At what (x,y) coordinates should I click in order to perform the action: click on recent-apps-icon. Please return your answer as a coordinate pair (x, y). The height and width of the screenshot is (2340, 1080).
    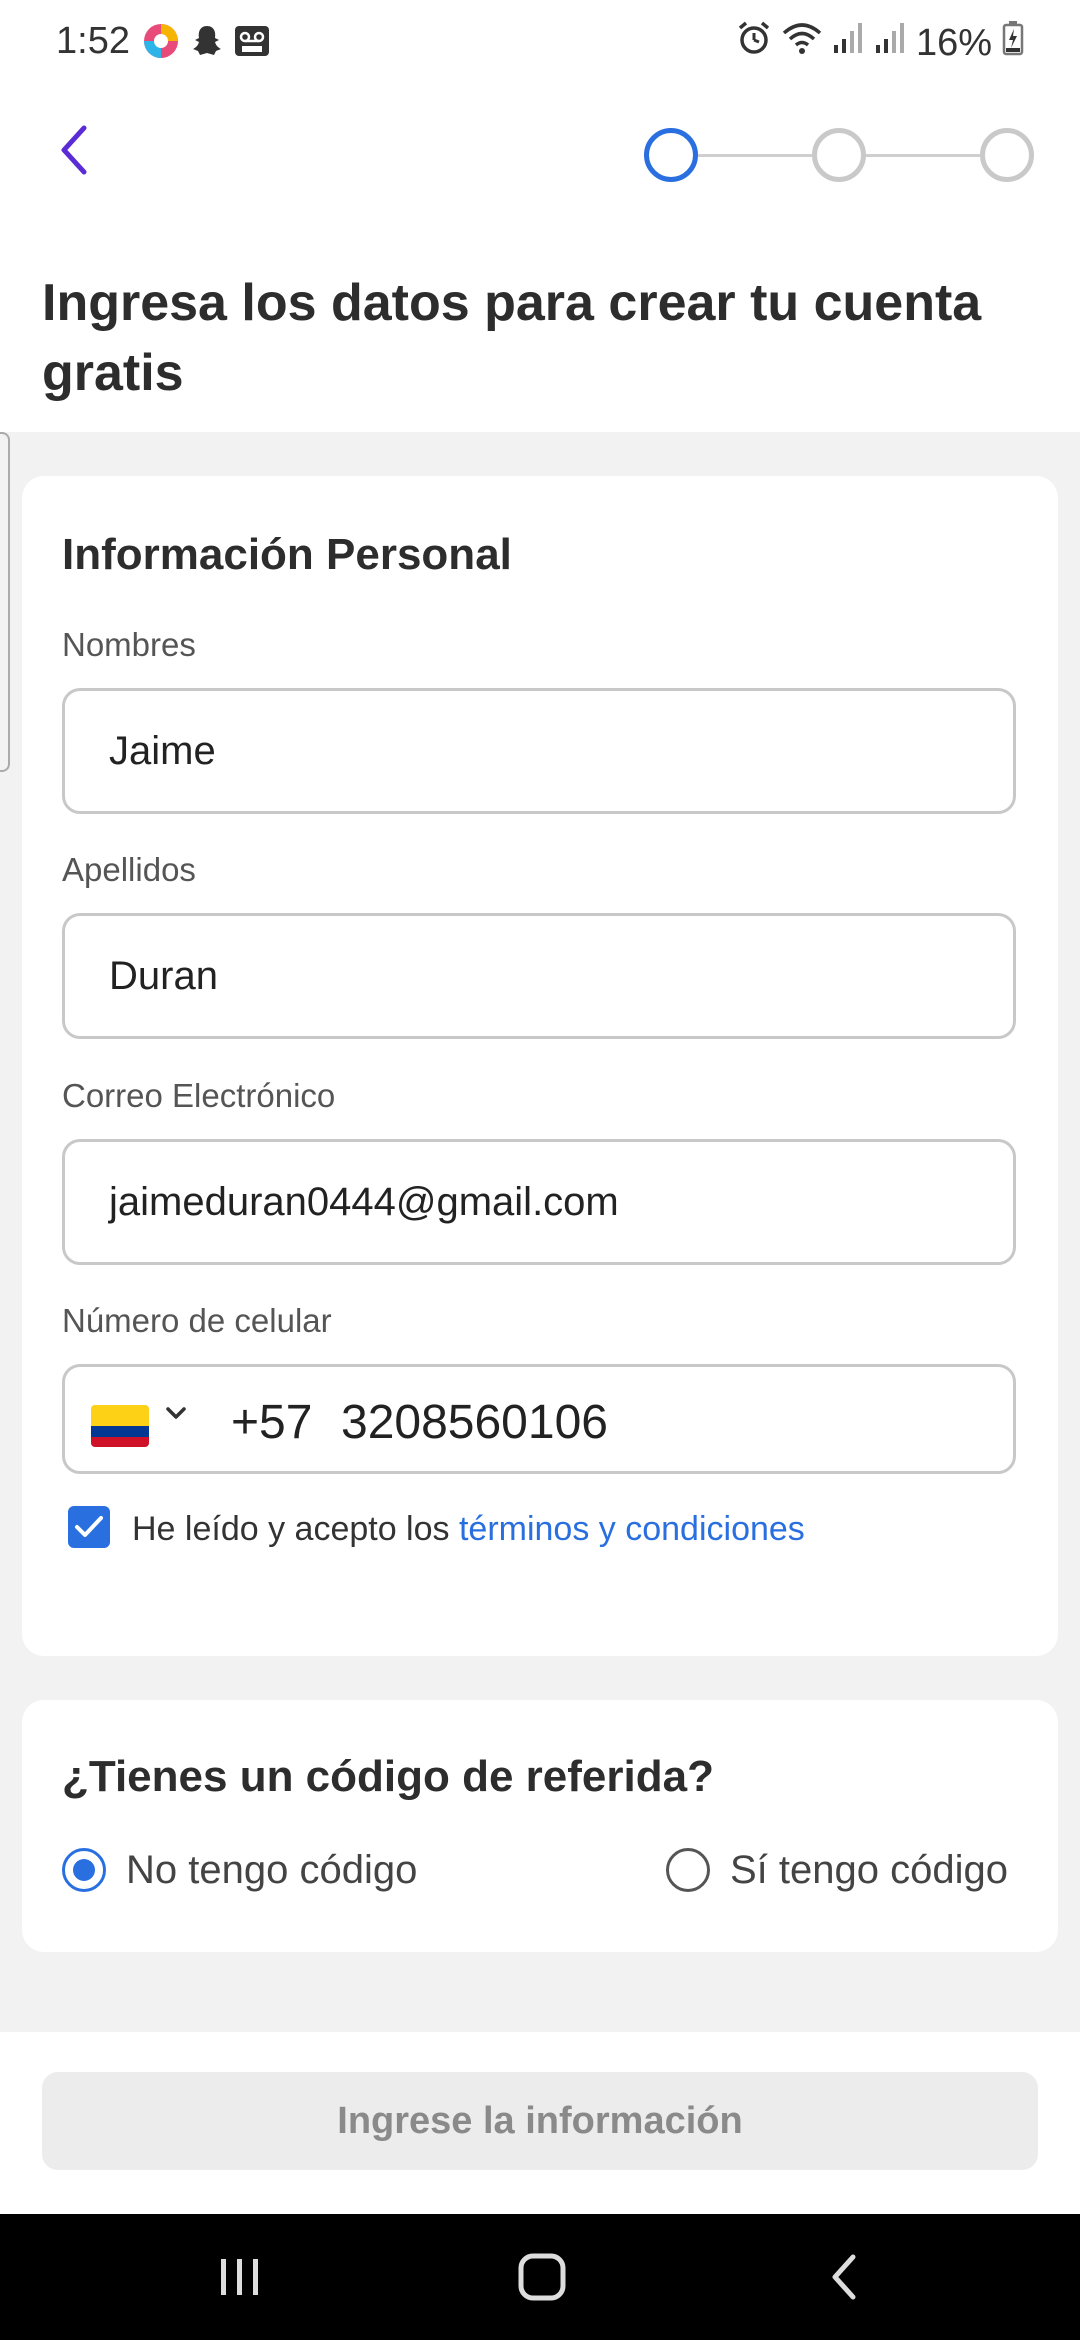
    Looking at the image, I should click on (239, 2277).